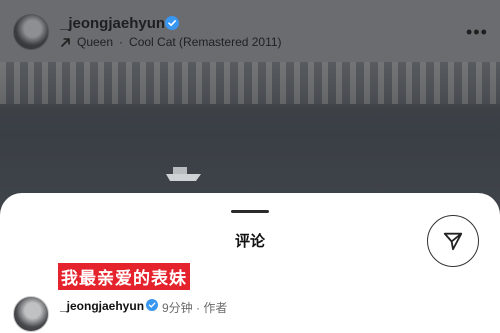 The height and width of the screenshot is (333, 500). I want to click on arrow-up-right-icon, so click(65, 42).